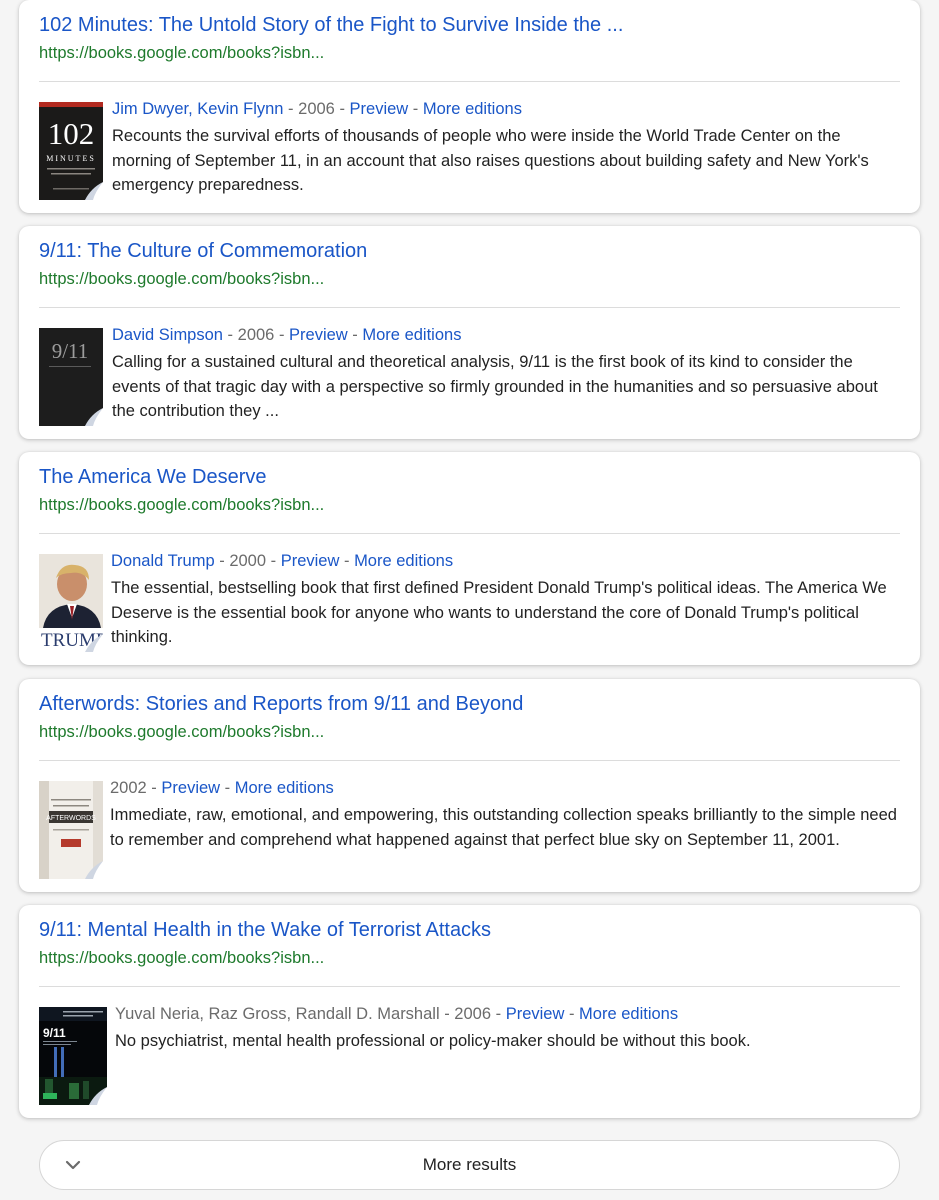 This screenshot has height=1200, width=939. What do you see at coordinates (203, 251) in the screenshot?
I see `result-title-link: 9/11: The Culture of Commemoration` at bounding box center [203, 251].